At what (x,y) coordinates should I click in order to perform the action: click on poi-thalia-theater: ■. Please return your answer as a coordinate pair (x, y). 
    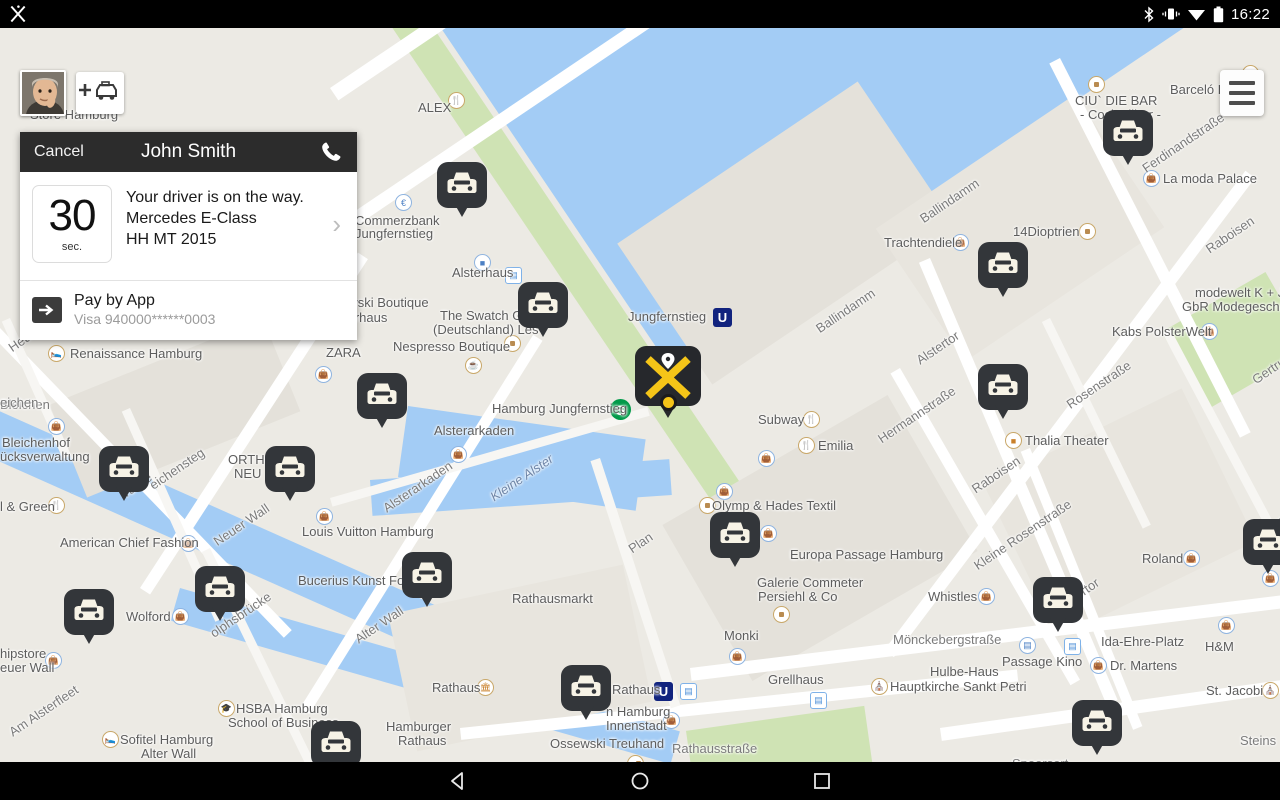
    Looking at the image, I should click on (1013, 440).